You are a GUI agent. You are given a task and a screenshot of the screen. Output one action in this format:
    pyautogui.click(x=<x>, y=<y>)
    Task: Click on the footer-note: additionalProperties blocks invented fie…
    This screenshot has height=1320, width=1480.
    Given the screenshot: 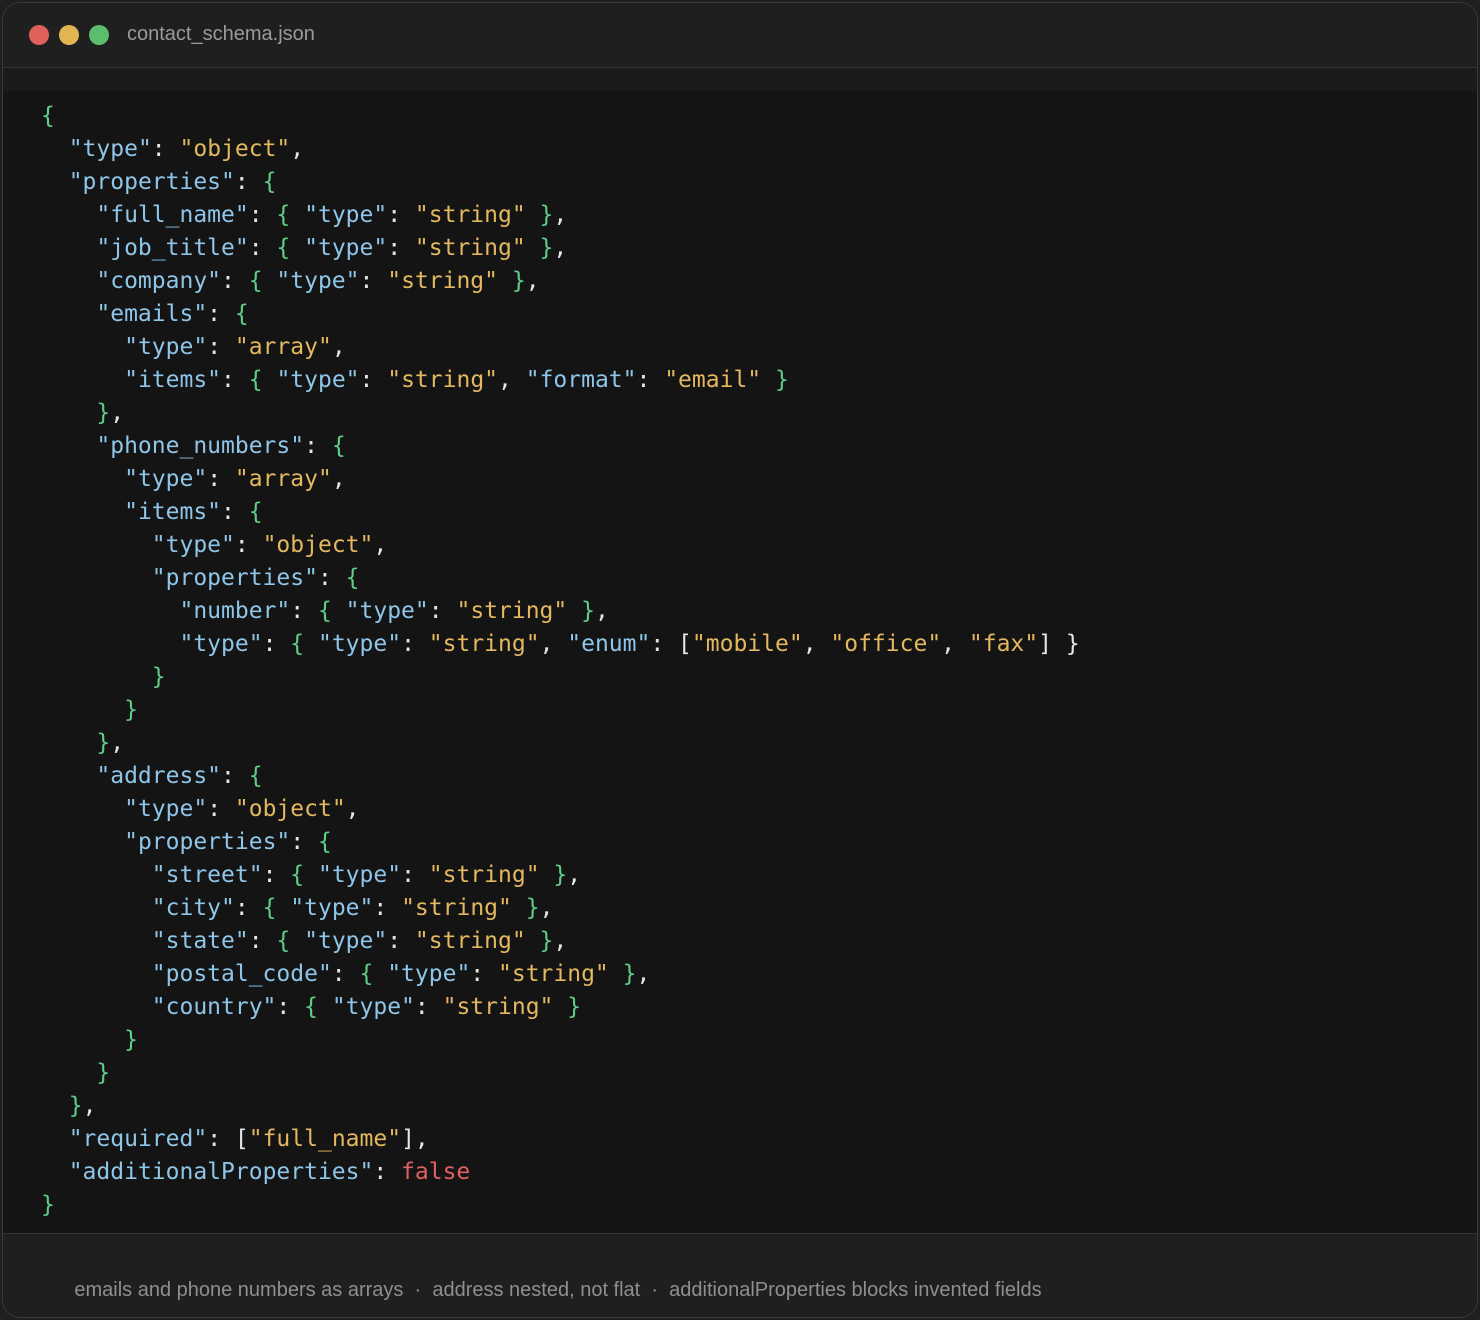 What is the action you would take?
    pyautogui.click(x=855, y=1290)
    